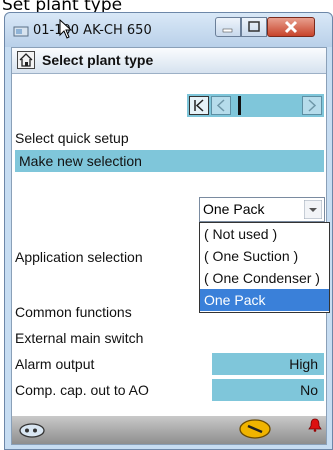 This screenshot has width=333, height=450. What do you see at coordinates (255, 105) in the screenshot?
I see `page-nav-bar` at bounding box center [255, 105].